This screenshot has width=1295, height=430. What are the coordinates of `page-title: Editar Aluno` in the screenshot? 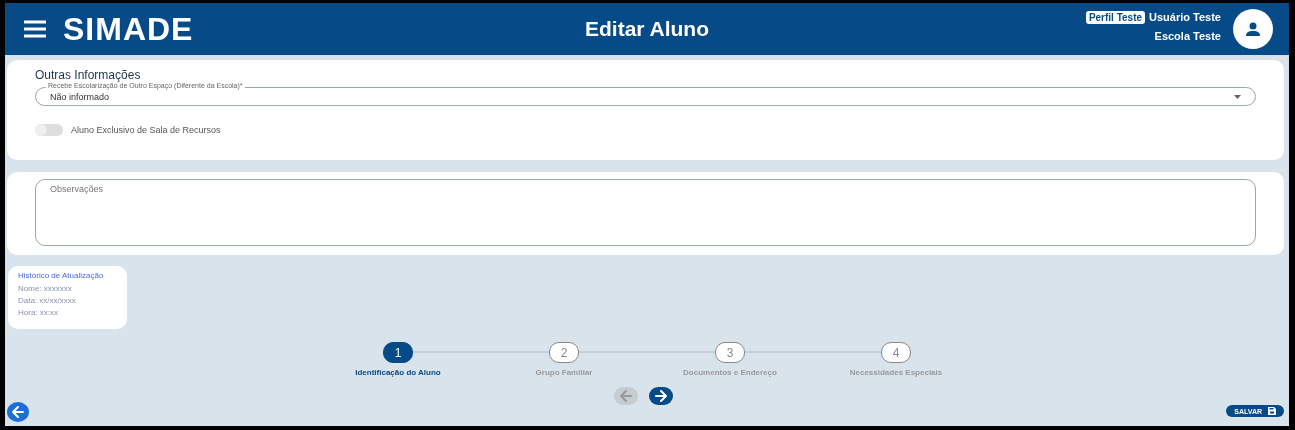 It's located at (647, 28).